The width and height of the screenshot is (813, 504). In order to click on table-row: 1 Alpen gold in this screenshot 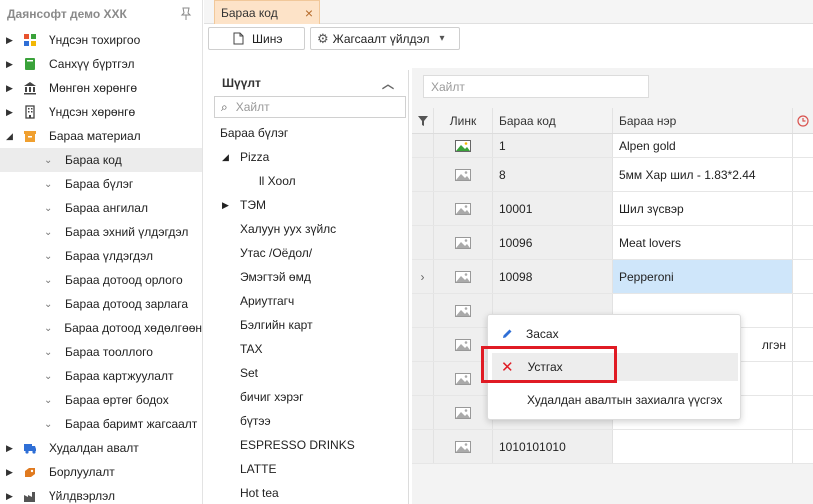, I will do `click(612, 146)`.